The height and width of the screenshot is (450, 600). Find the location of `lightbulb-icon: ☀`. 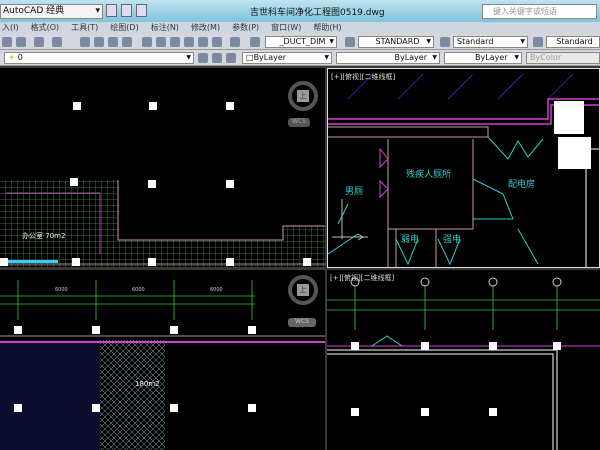

lightbulb-icon: ☀ is located at coordinates (13, 57).